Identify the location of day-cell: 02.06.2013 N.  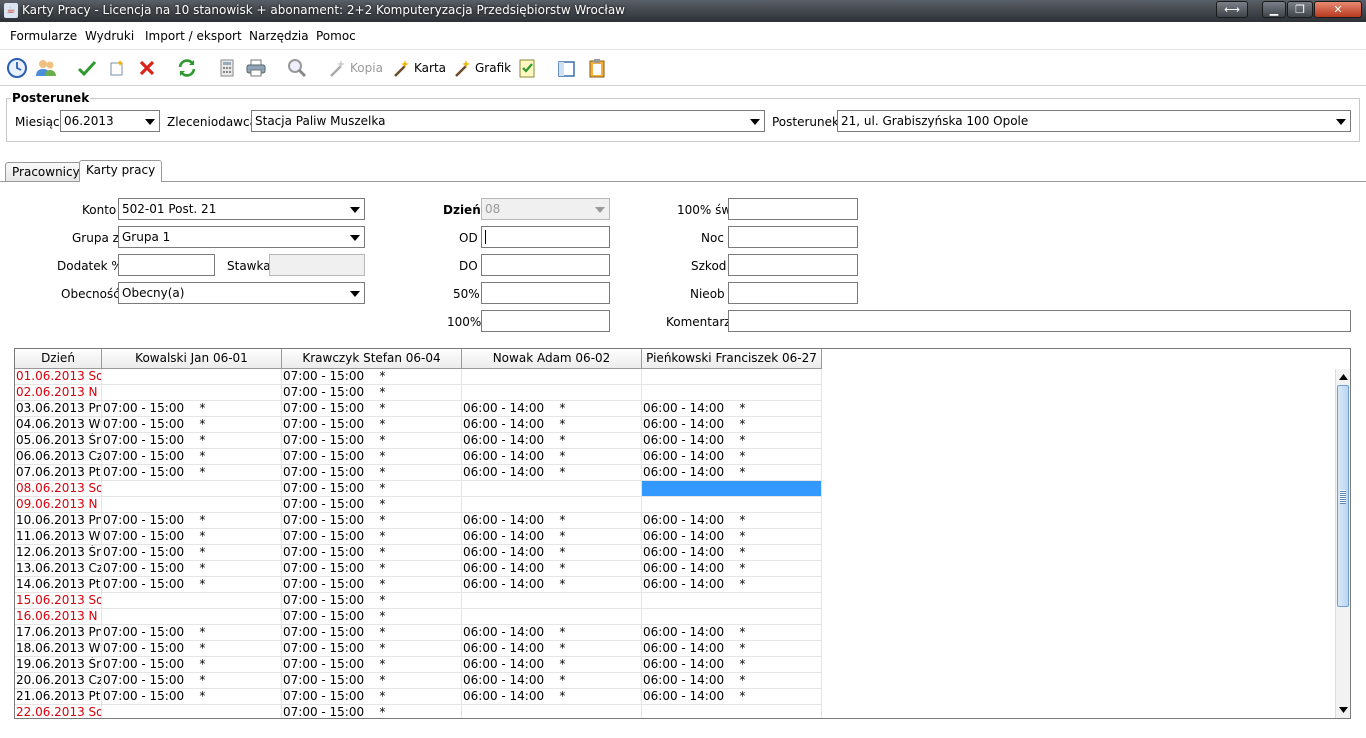
(58, 393).